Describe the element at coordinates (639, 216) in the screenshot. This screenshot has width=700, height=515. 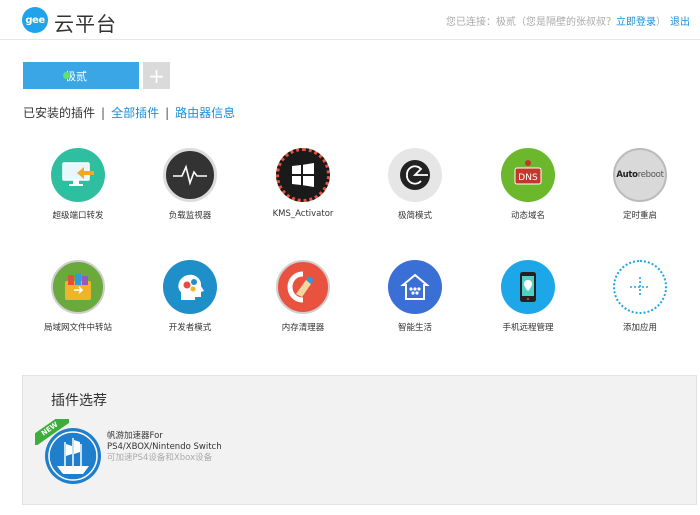
I see `plugin-label: 定时重启` at that location.